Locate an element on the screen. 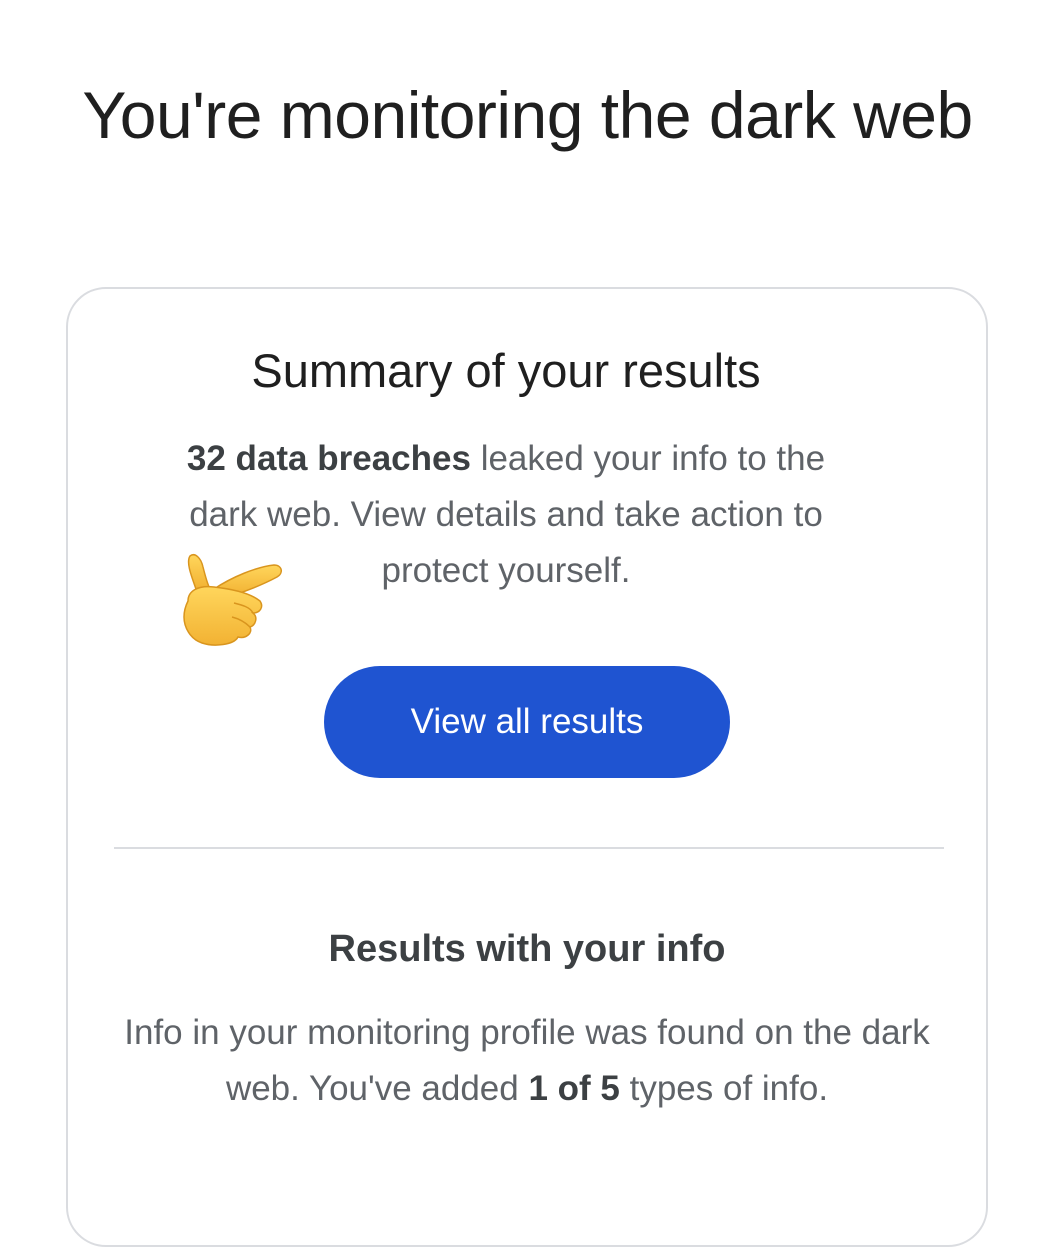  info-section-heading: Results with your info is located at coordinates (527, 949).